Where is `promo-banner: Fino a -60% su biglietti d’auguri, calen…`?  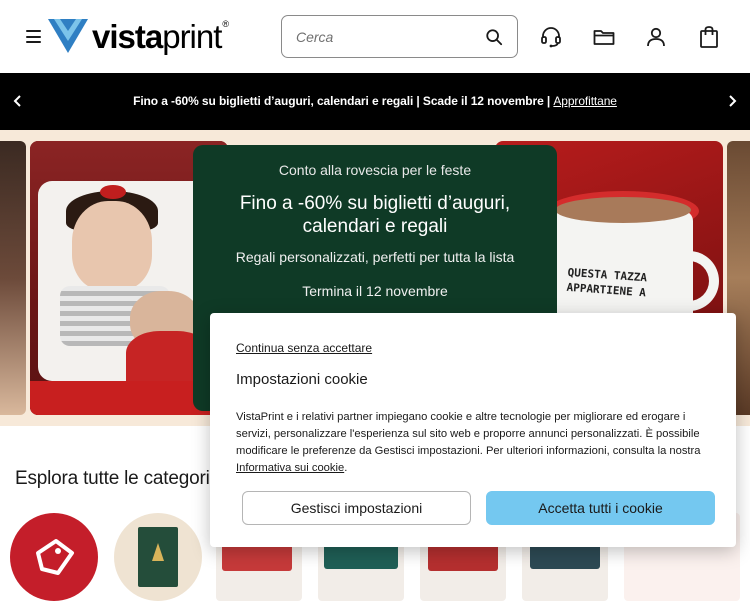
promo-banner: Fino a -60% su biglietti d’auguri, calen… is located at coordinates (375, 101).